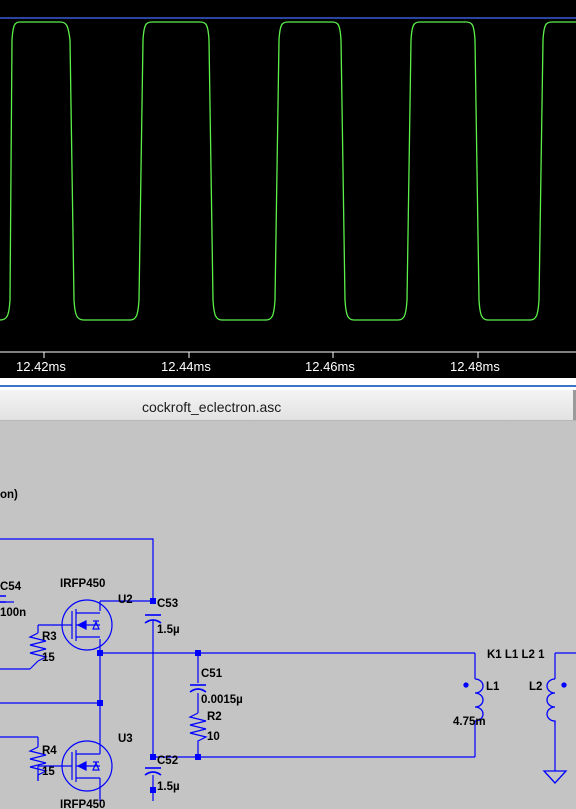 The image size is (576, 809). What do you see at coordinates (49, 751) in the screenshot?
I see `r4-name-label: R4` at bounding box center [49, 751].